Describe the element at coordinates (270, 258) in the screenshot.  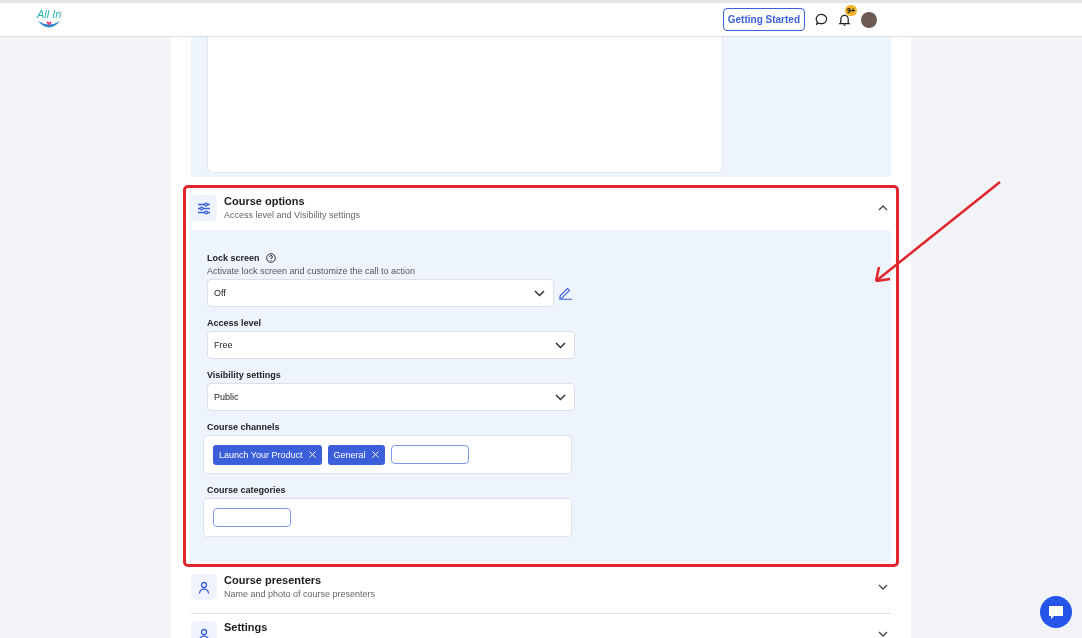
I see `help-icon` at that location.